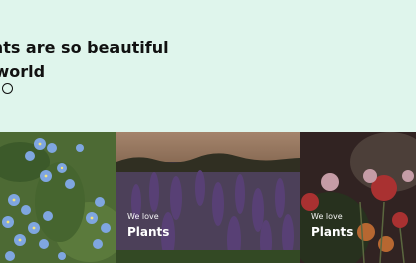 The height and width of the screenshot is (263, 416). I want to click on red-flowers-title: Plants, so click(332, 232).